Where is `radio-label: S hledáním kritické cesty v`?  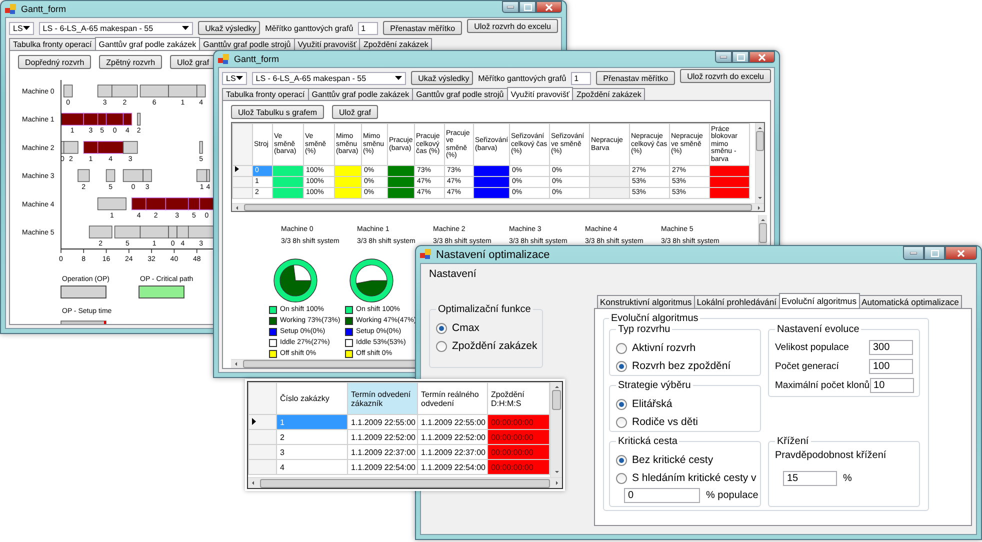 radio-label: S hledáním kritické cesty v is located at coordinates (694, 478).